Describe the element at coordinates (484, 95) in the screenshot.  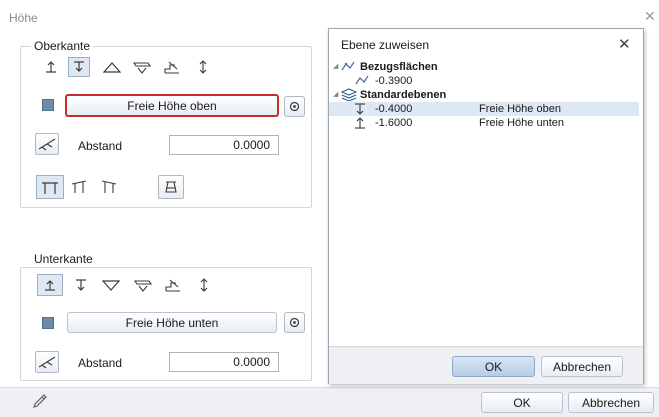
I see `tree-node-standardebenen: ◢ Standardebenen` at that location.